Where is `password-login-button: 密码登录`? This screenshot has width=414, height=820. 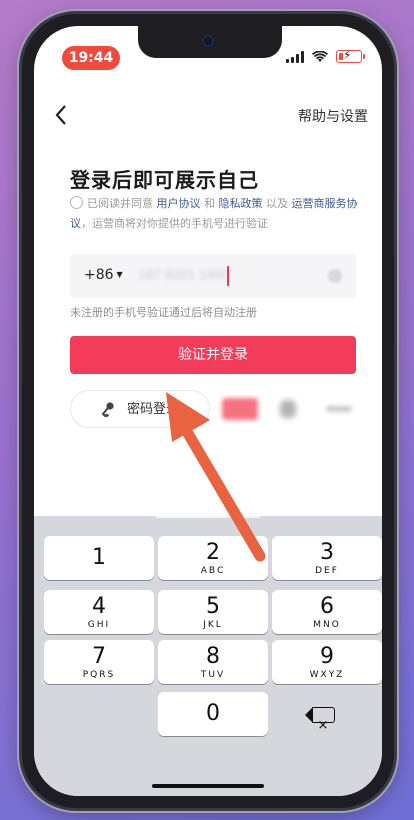
password-login-button: 密码登录 is located at coordinates (140, 409).